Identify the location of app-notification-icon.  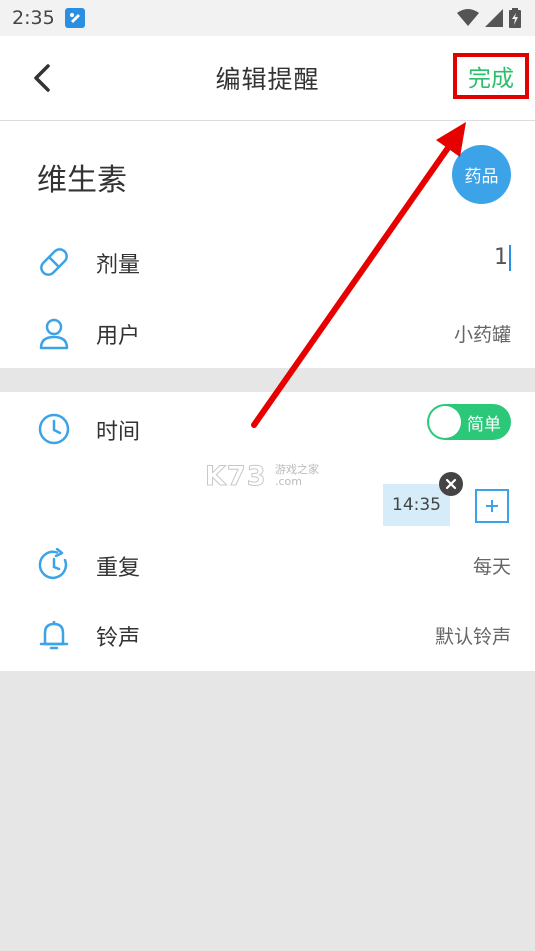
(74, 18).